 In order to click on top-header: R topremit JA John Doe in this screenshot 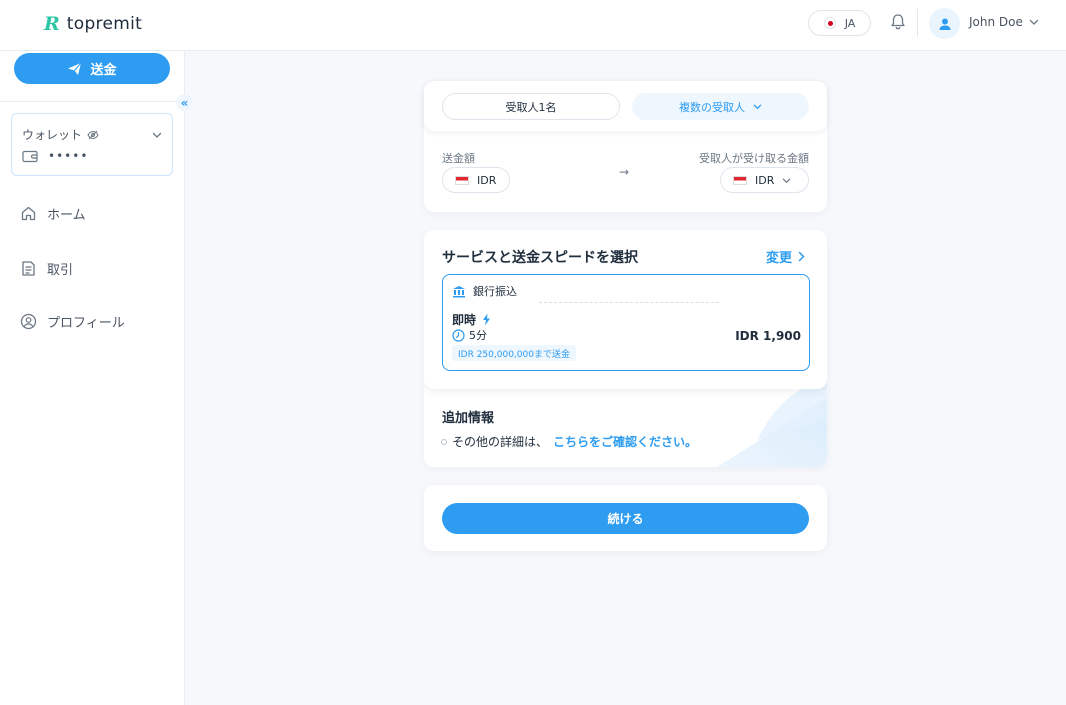, I will do `click(533, 25)`.